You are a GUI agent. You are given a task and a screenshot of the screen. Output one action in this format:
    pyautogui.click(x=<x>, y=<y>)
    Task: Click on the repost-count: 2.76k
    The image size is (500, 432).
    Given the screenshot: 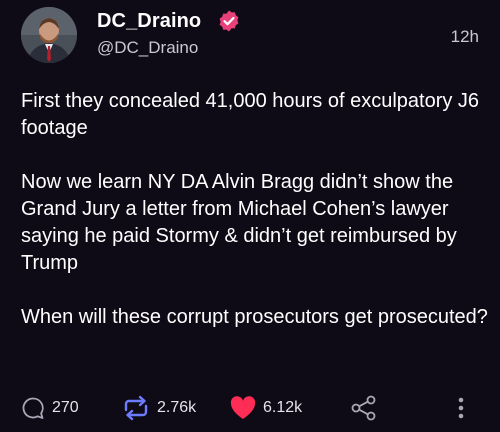 What is the action you would take?
    pyautogui.click(x=177, y=407)
    